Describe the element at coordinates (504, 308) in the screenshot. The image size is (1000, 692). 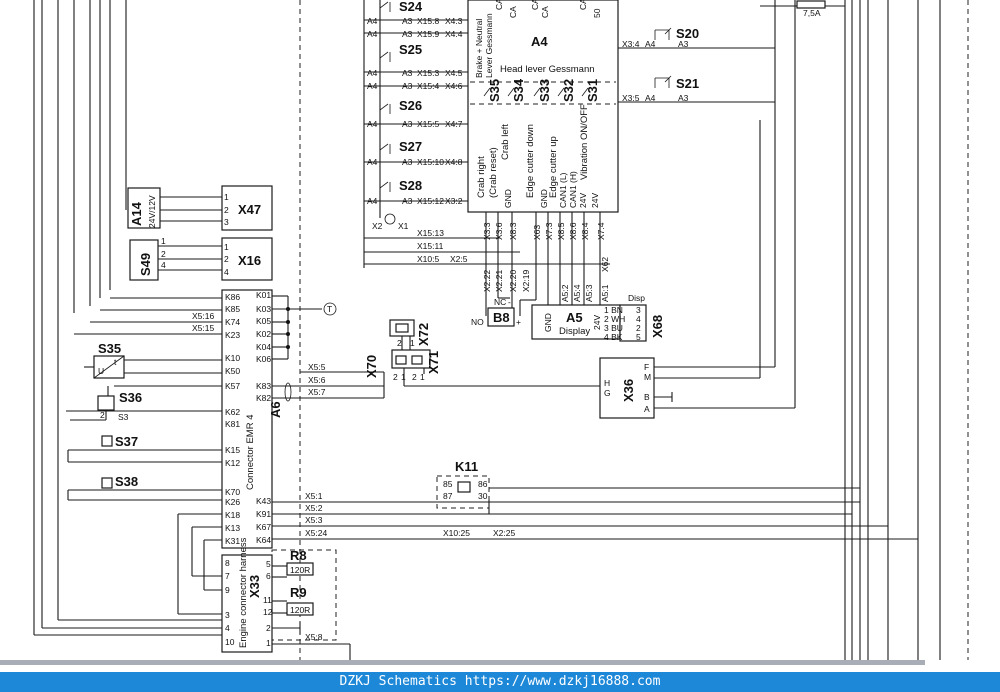
I see `component-b8: B8 NO NC - +` at that location.